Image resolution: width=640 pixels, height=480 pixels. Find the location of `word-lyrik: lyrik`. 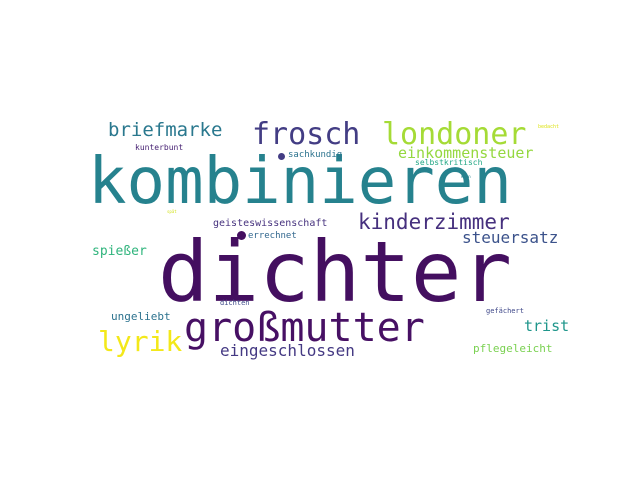

word-lyrik: lyrik is located at coordinates (140, 341).